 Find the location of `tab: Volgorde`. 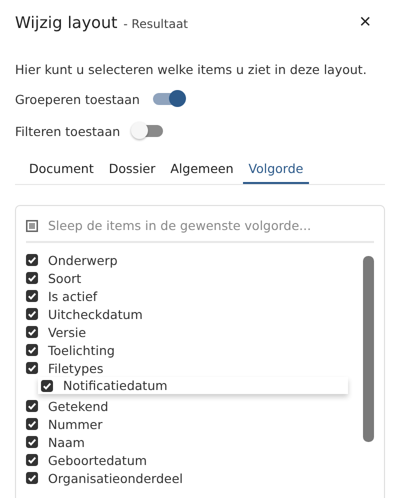

tab: Volgorde is located at coordinates (276, 170).